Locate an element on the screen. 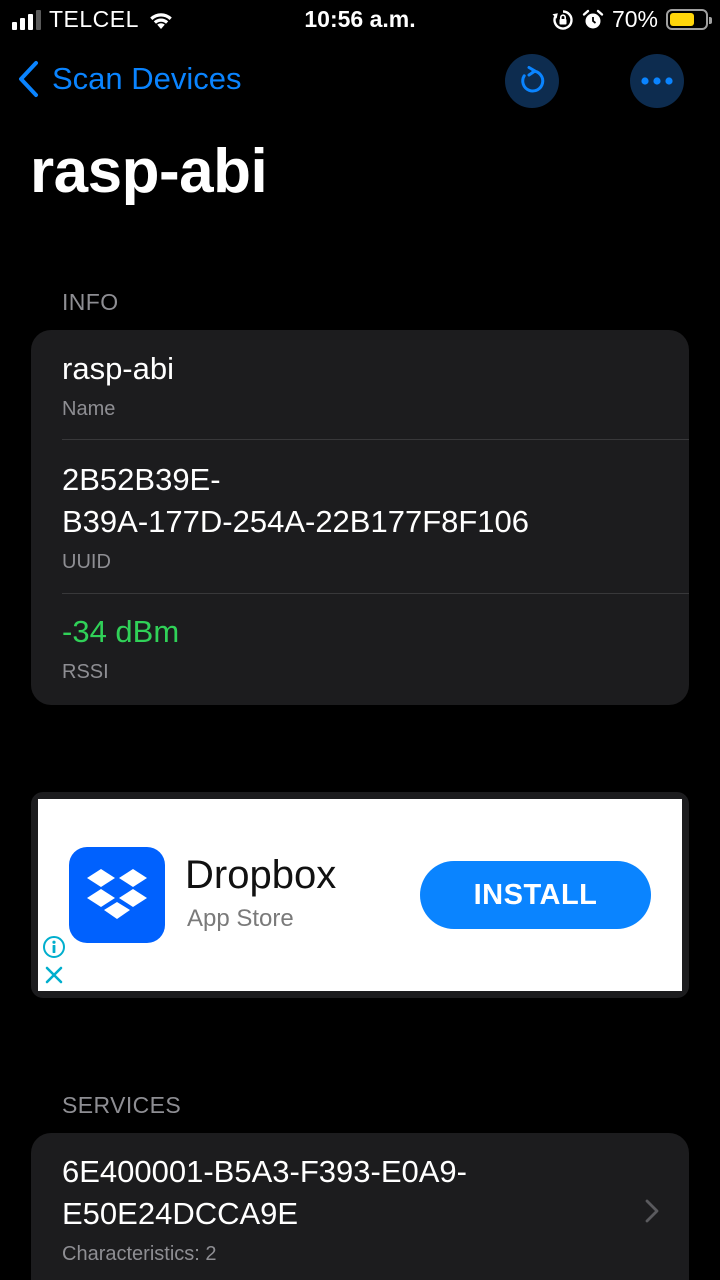  device-uuid-label: UUID is located at coordinates (86, 562).